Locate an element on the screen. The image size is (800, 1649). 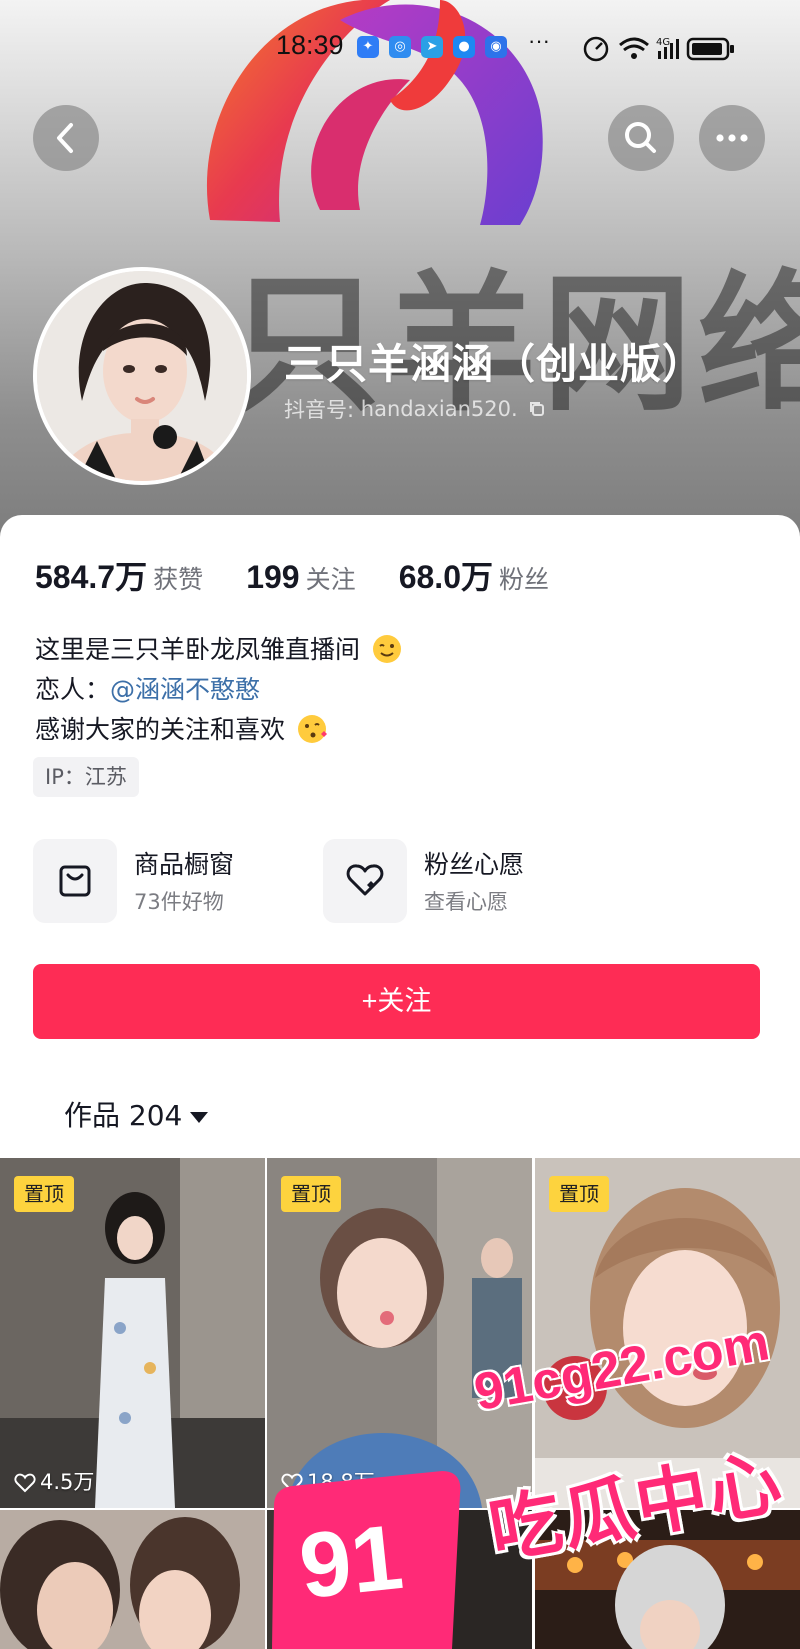
stat-likes-value: 584.7万 is located at coordinates (91, 577).